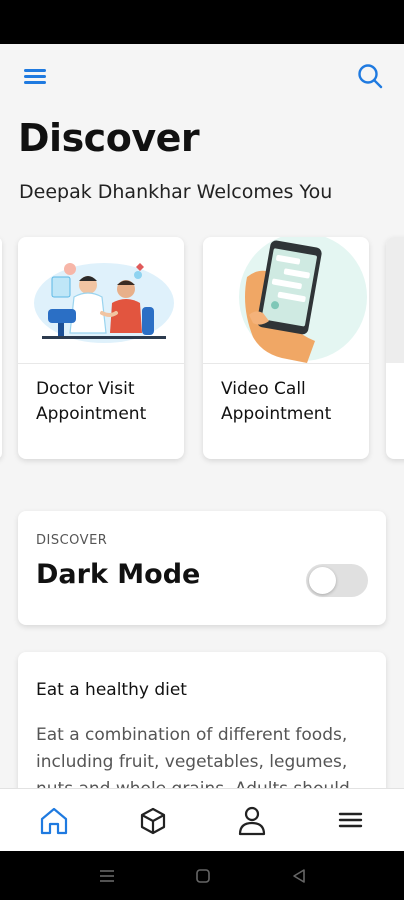 The width and height of the screenshot is (404, 900). I want to click on home-square-icon, so click(203, 876).